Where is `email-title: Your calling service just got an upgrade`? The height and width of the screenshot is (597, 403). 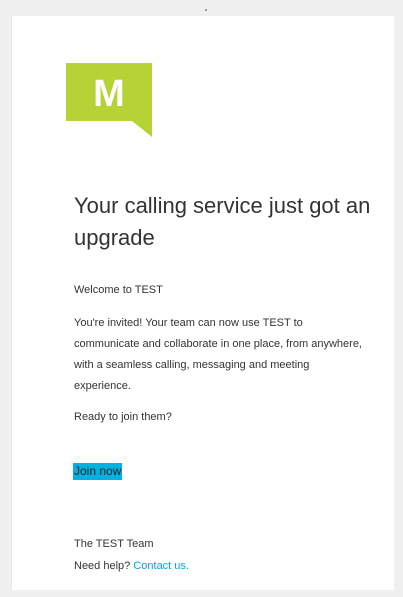 email-title: Your calling service just got an upgrade is located at coordinates (222, 221).